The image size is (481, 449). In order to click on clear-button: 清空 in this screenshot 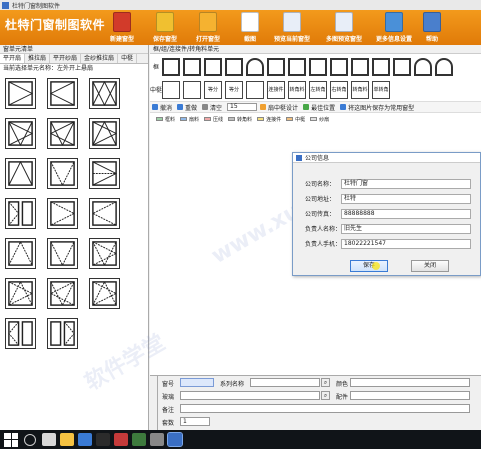, I will do `click(212, 107)`.